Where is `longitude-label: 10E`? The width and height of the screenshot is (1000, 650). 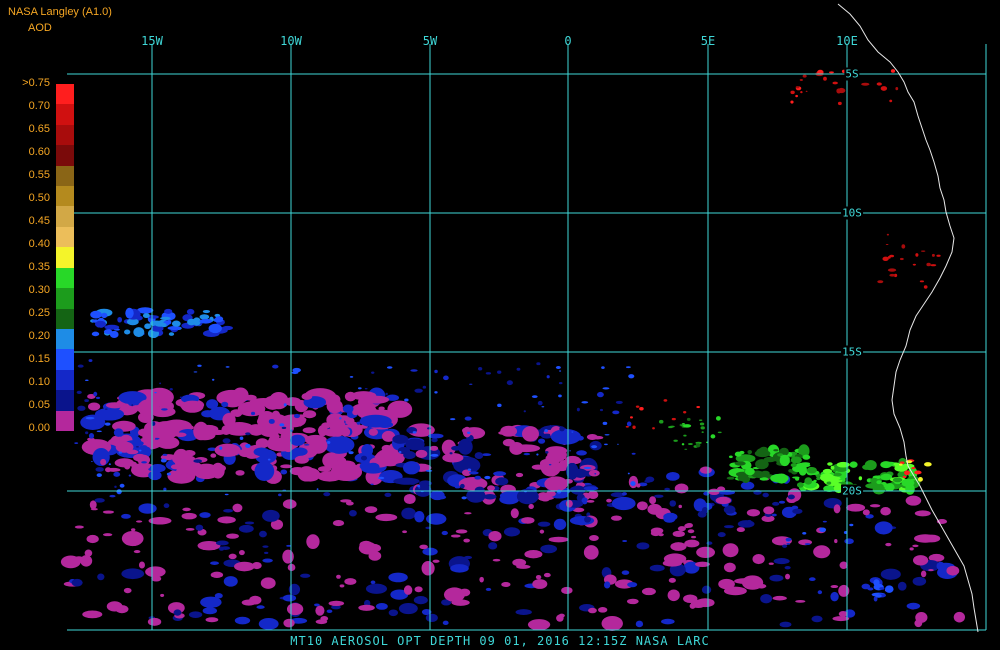
longitude-label: 10E is located at coordinates (847, 41).